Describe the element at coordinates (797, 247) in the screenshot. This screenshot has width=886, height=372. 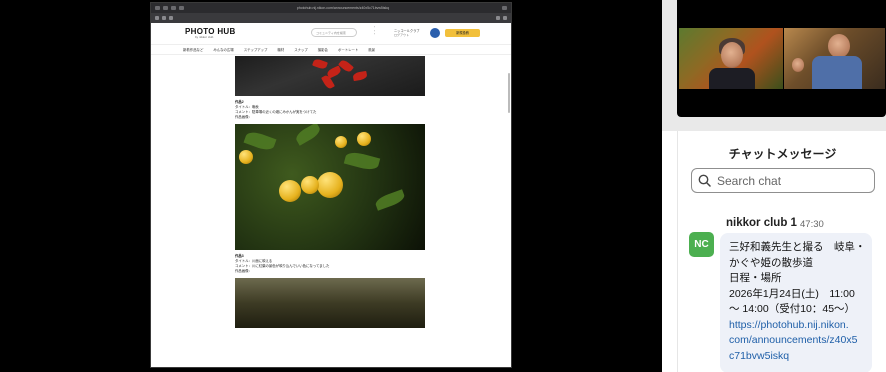
I see `message-line: 三好和義先生と撮る 岐阜・` at that location.